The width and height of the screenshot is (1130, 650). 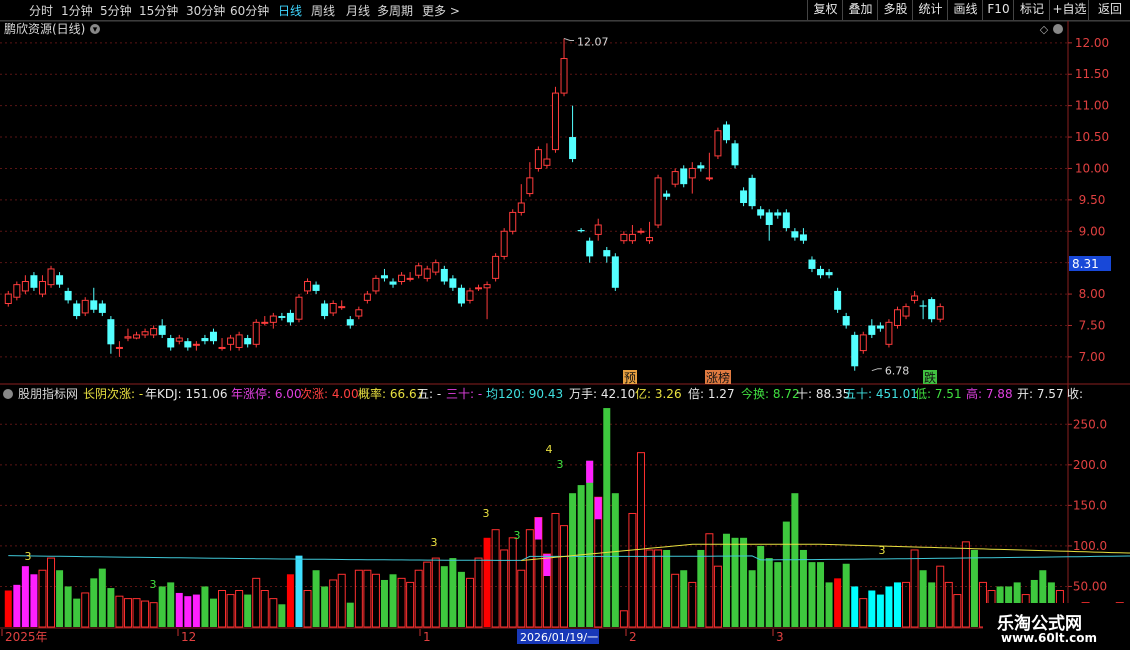 I want to click on indicator-tick-label: 200.0, so click(x=1090, y=465).